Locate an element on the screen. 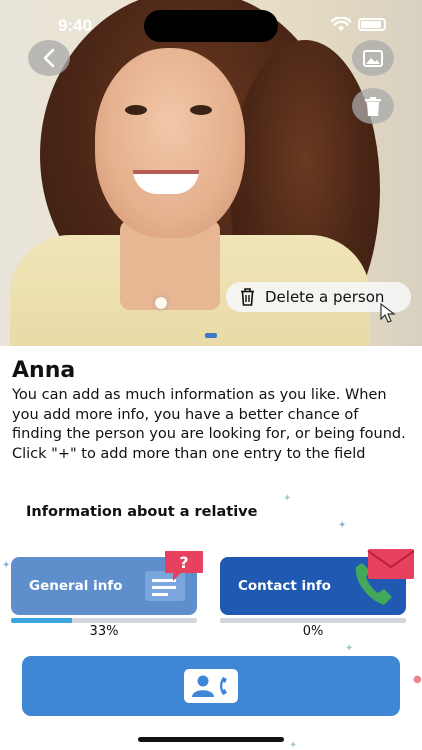 This screenshot has width=422, height=750. photo-eye-right is located at coordinates (201, 110).